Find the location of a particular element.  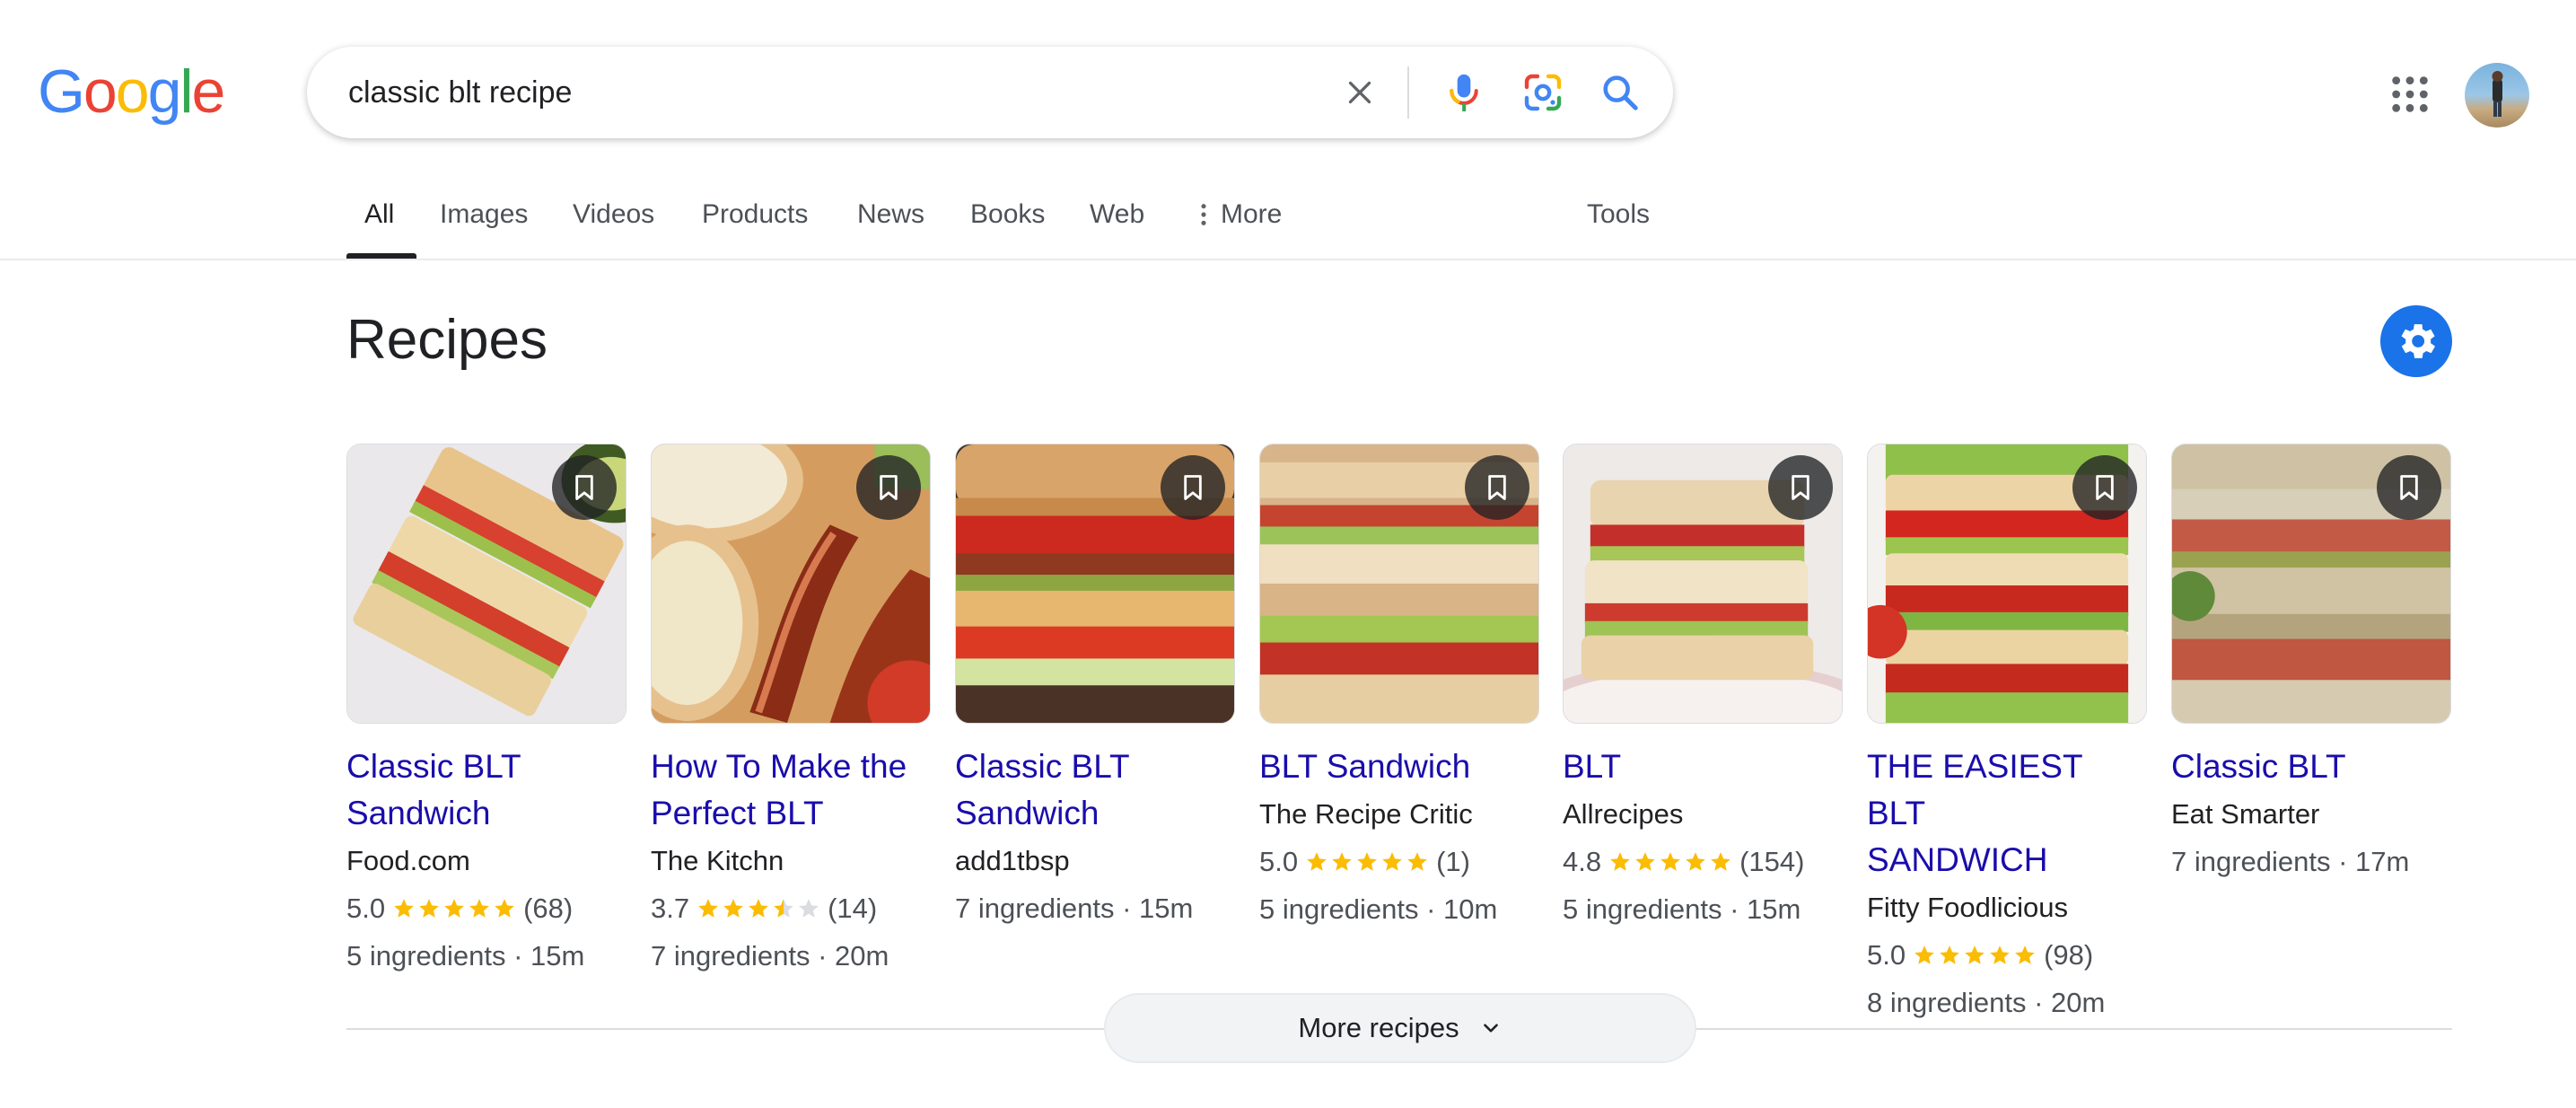

more-dots-icon is located at coordinates (1203, 214).